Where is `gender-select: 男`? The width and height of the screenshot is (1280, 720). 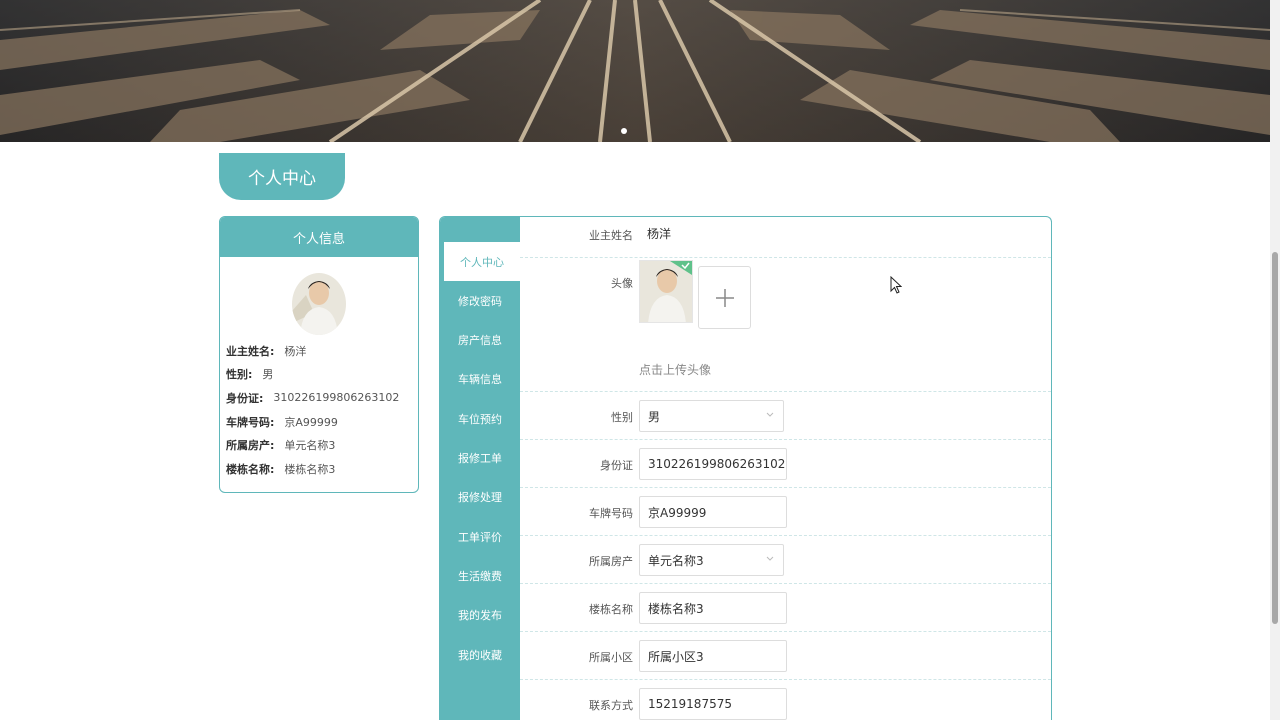
gender-select: 男 is located at coordinates (711, 416).